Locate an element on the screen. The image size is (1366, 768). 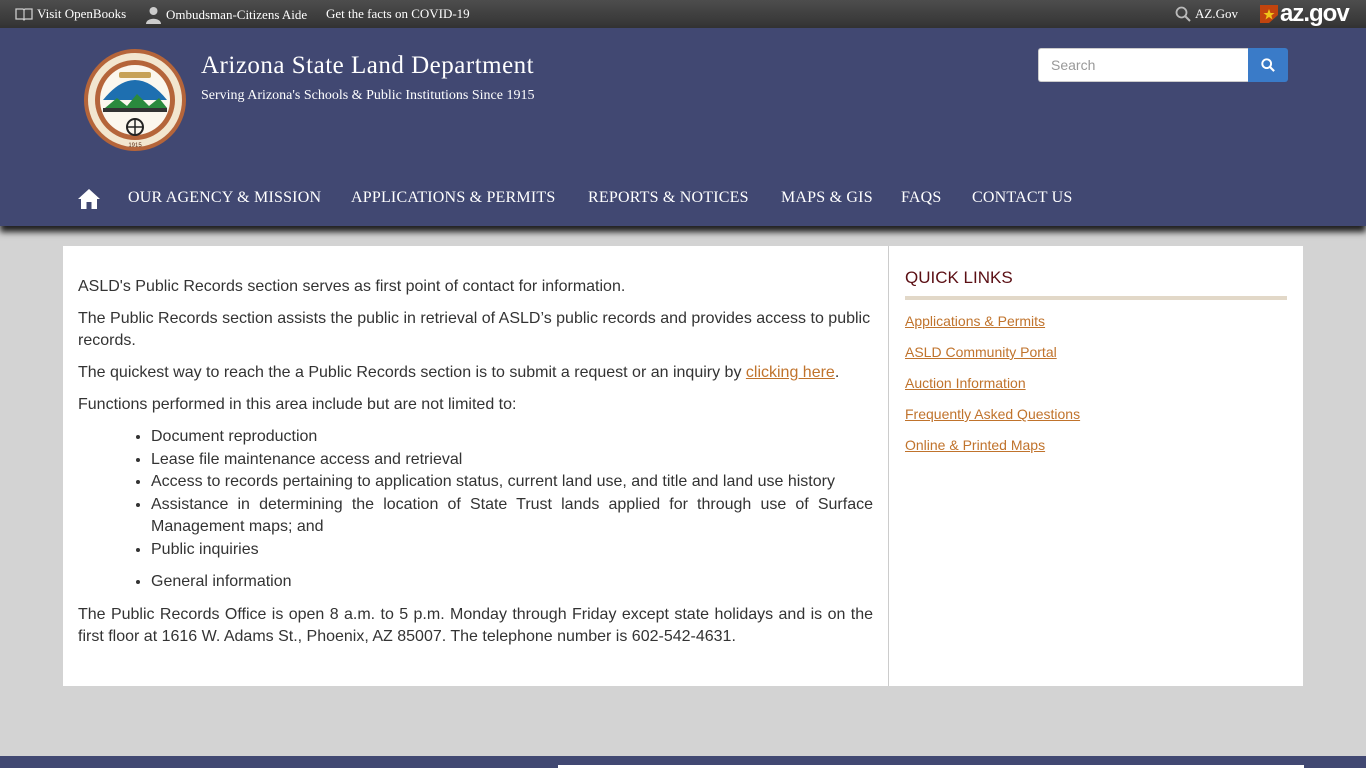
book-icon is located at coordinates (24, 14).